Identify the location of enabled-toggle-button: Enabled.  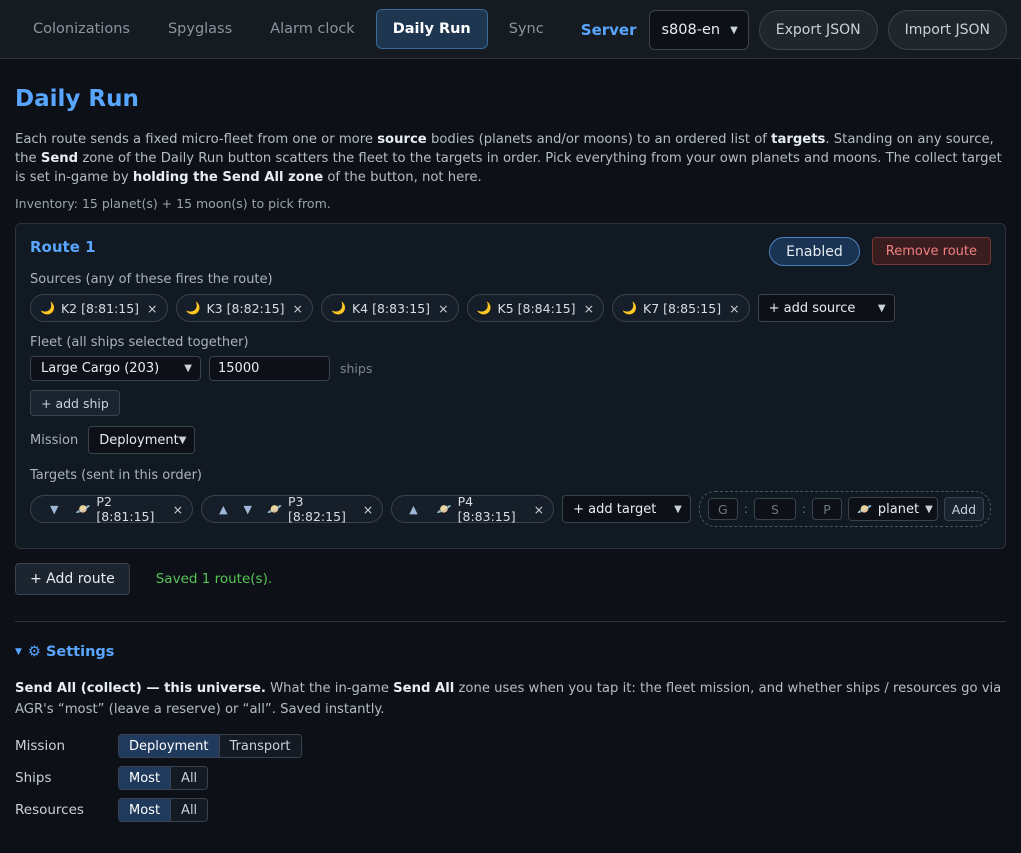
(814, 251).